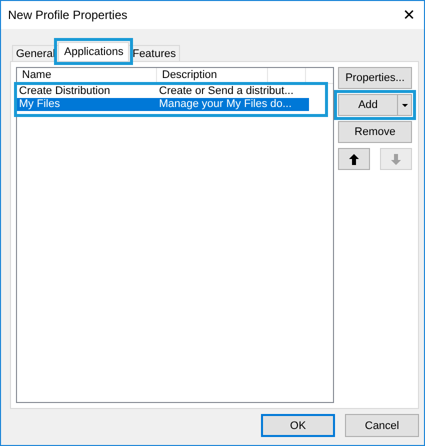  Describe the element at coordinates (87, 75) in the screenshot. I see `column-header: Name` at that location.